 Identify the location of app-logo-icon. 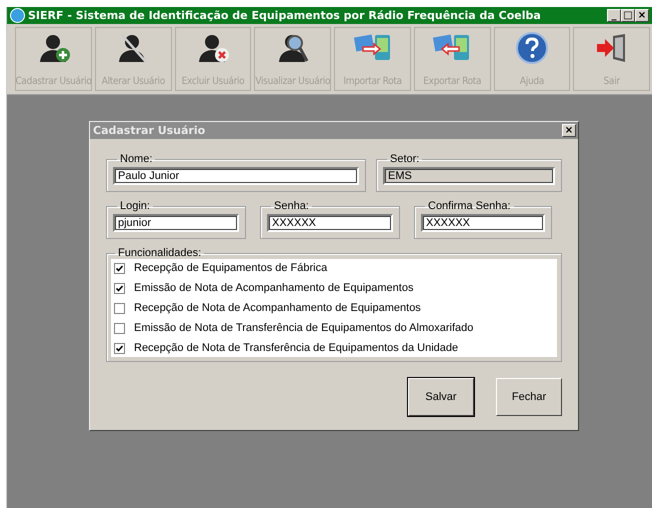
(17, 15).